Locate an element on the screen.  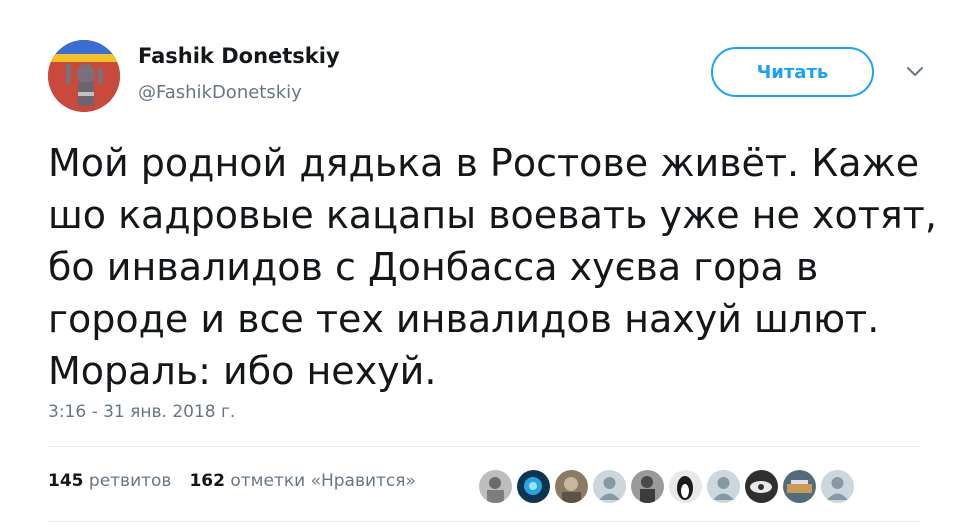
author-avatar-image is located at coordinates (84, 76).